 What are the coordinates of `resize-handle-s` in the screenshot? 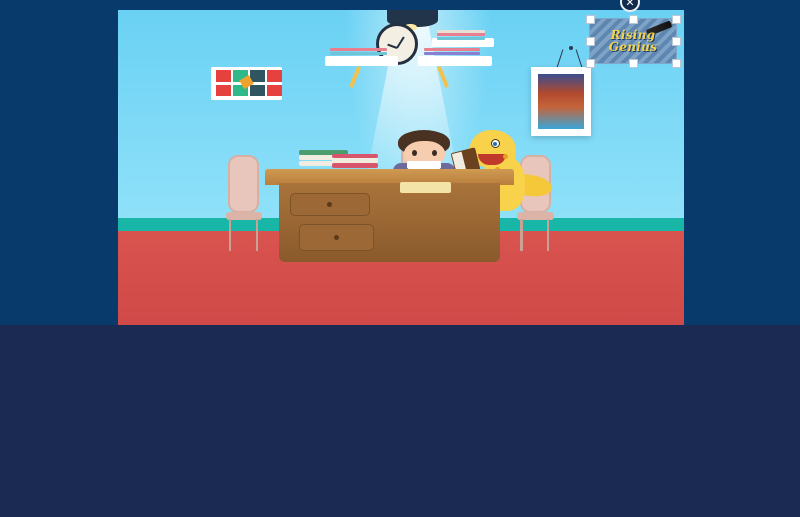 It's located at (633, 63).